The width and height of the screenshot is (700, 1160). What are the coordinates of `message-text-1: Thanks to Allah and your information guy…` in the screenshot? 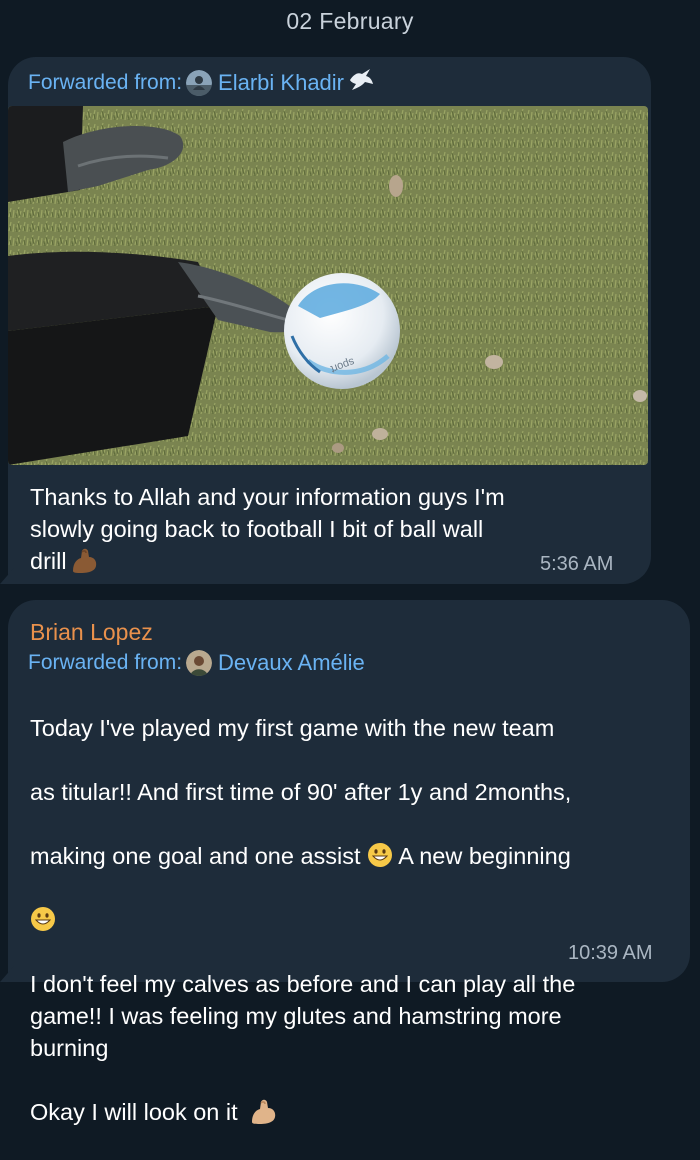 It's located at (267, 529).